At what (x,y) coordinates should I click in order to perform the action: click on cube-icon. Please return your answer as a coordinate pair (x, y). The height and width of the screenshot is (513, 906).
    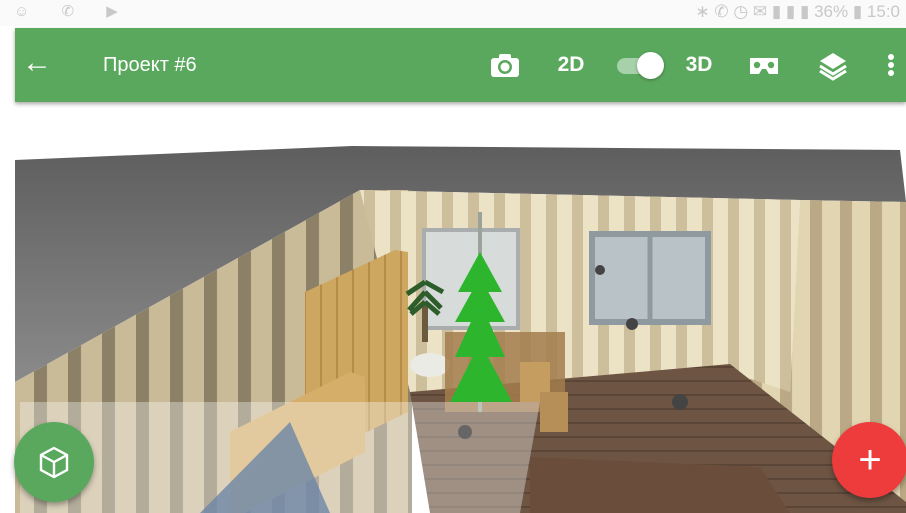
    Looking at the image, I should click on (54, 462).